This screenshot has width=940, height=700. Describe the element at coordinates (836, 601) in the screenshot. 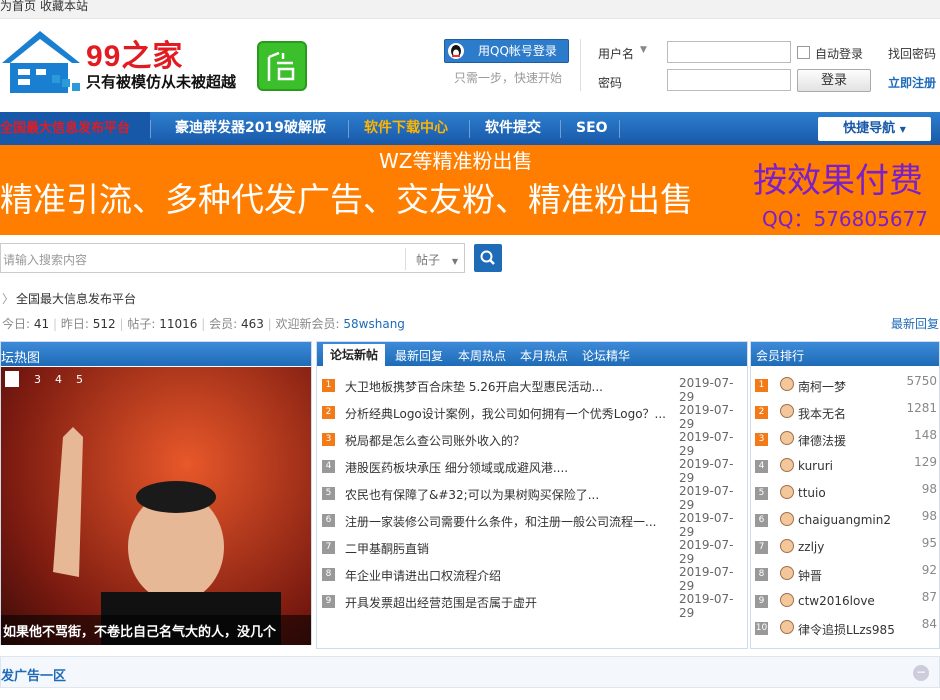

I see `member-name-link: ctw2016love` at that location.